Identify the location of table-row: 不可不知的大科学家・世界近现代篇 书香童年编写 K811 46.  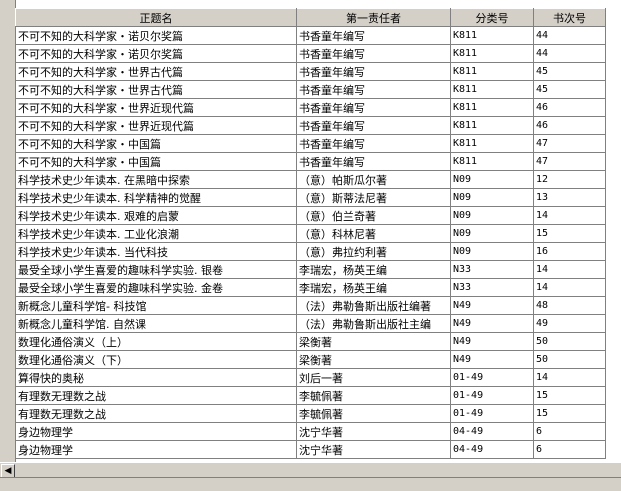
(310, 107).